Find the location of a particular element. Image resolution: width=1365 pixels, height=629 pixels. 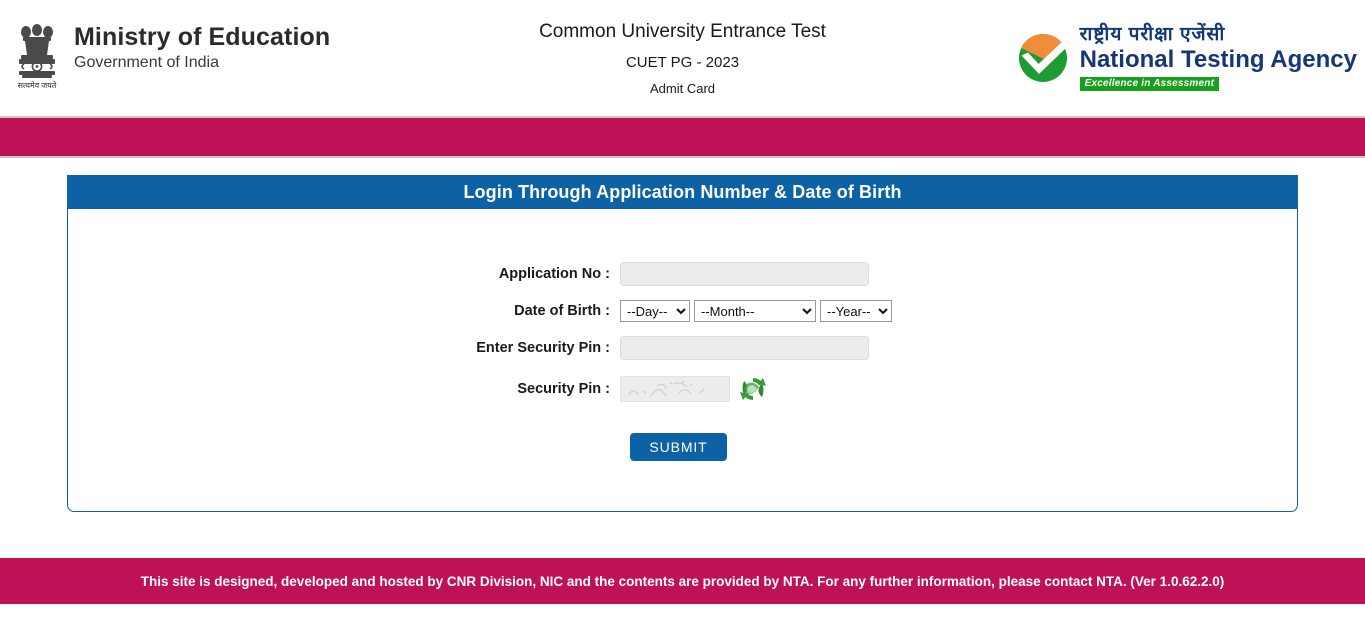

security-pin-field-wrap is located at coordinates (958, 389).